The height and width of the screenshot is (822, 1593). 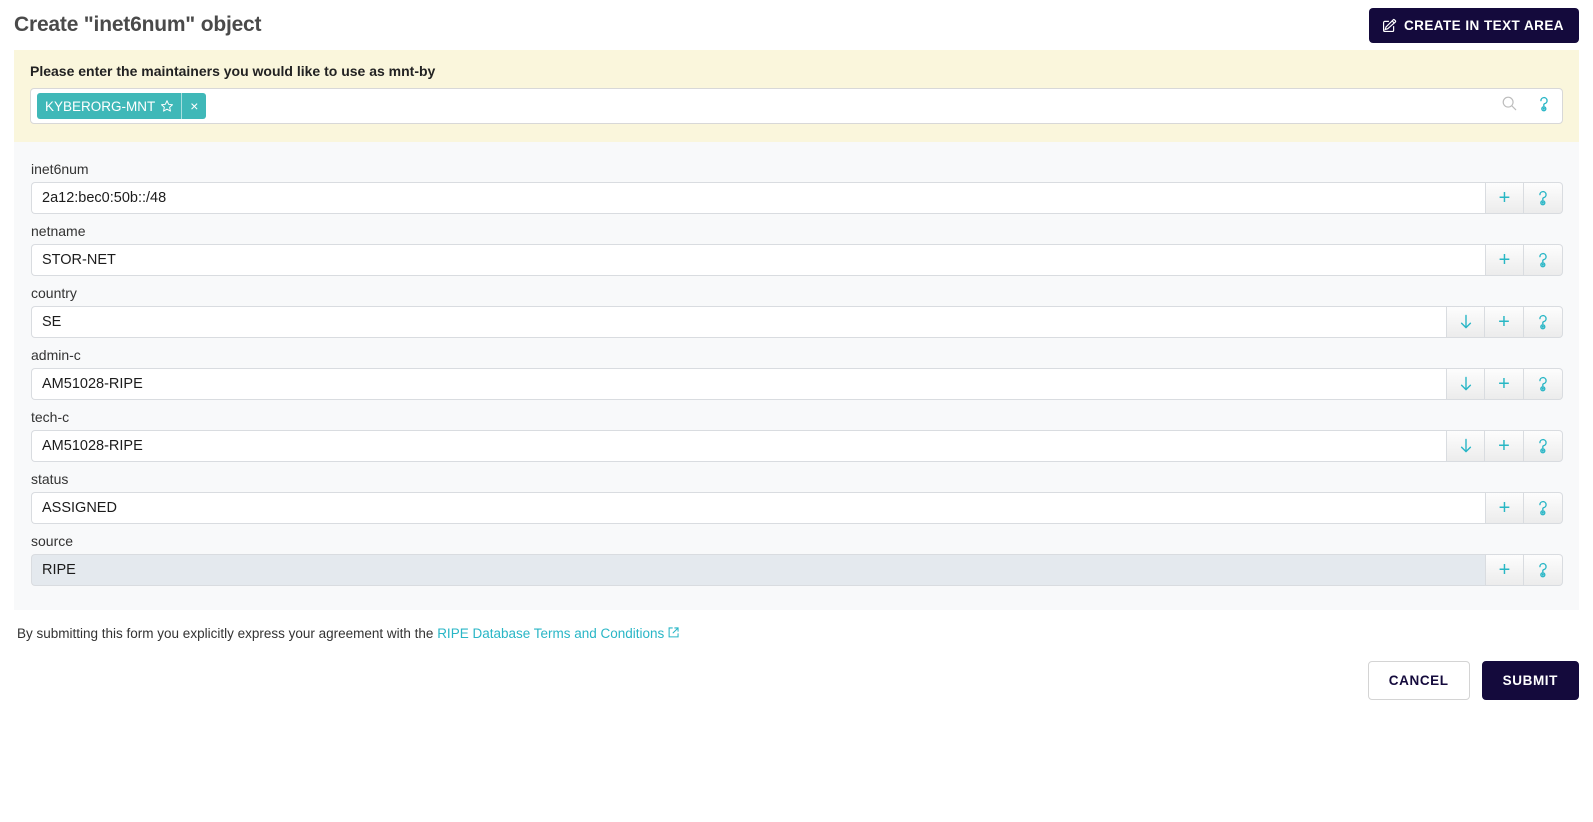 What do you see at coordinates (738, 384) in the screenshot?
I see `attribute-input-admin-c` at bounding box center [738, 384].